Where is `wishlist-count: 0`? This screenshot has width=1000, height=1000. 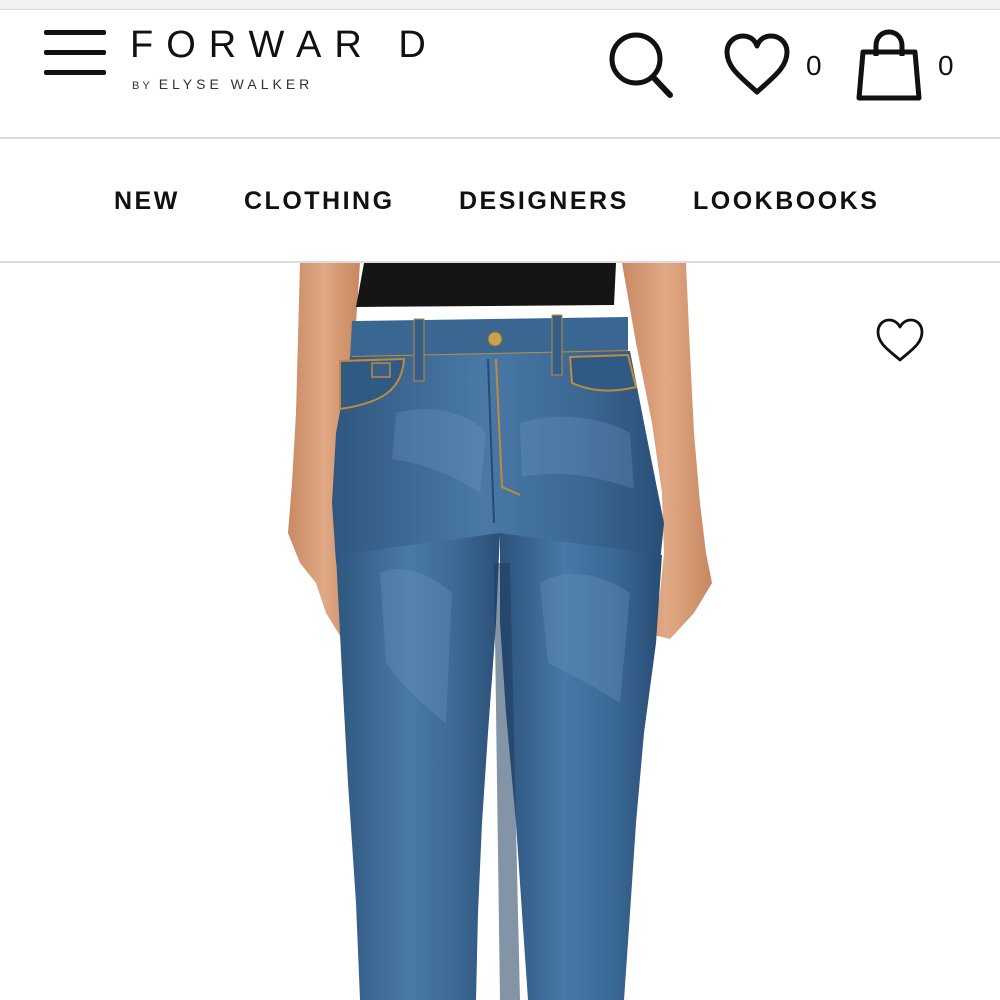
wishlist-count: 0 is located at coordinates (814, 65).